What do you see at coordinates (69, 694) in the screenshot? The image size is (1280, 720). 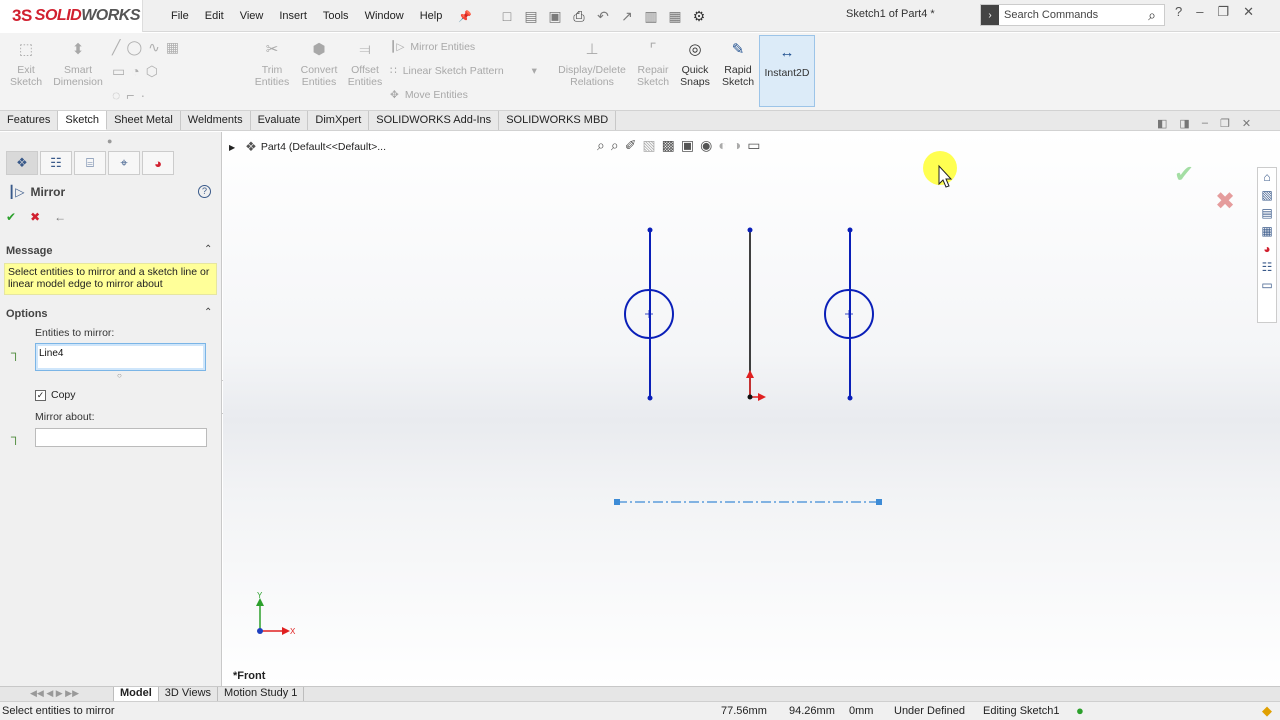 I see `tab-scroll-arrows: ◀◀ ◀ ▶ ▶▶` at bounding box center [69, 694].